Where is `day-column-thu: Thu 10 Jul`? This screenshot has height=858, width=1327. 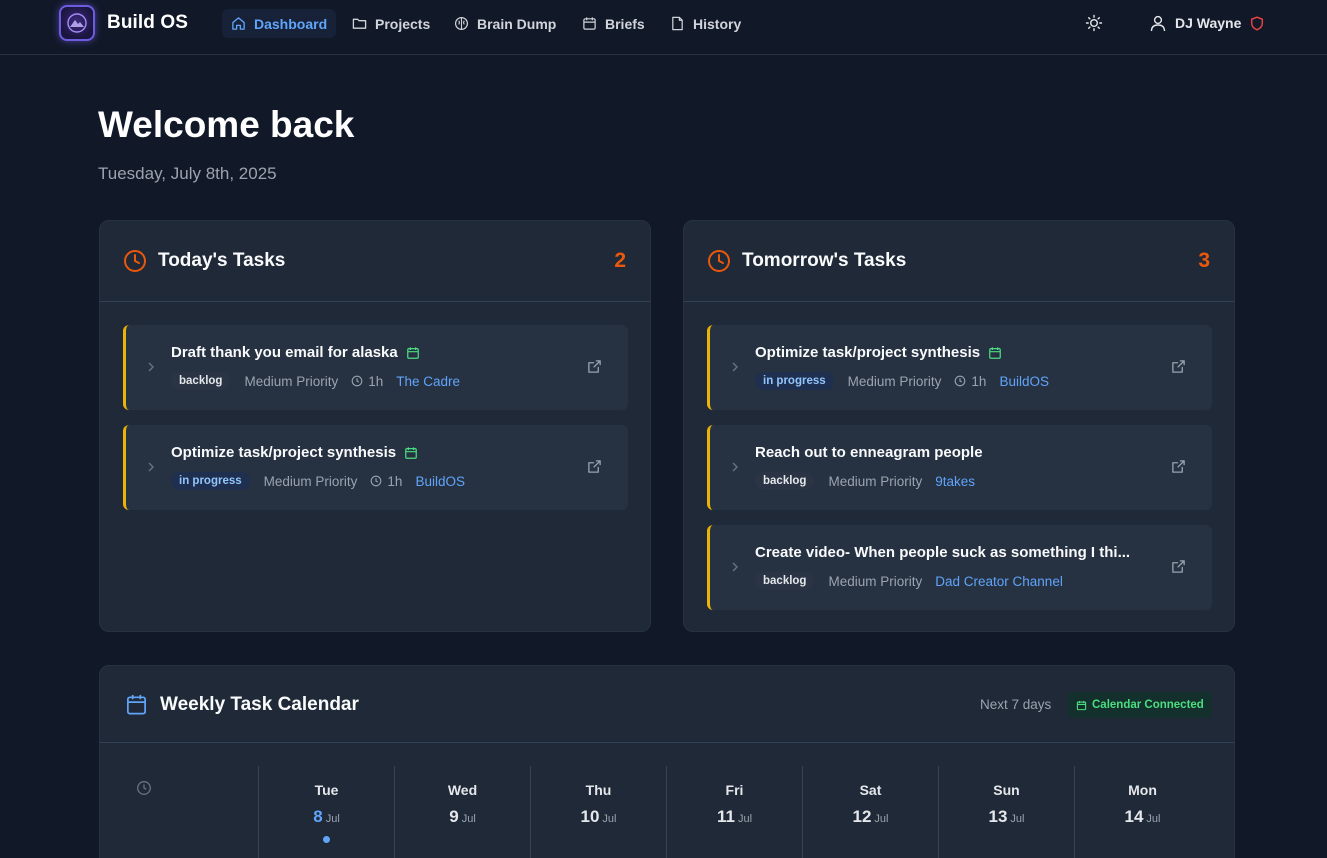 day-column-thu: Thu 10 Jul is located at coordinates (598, 812).